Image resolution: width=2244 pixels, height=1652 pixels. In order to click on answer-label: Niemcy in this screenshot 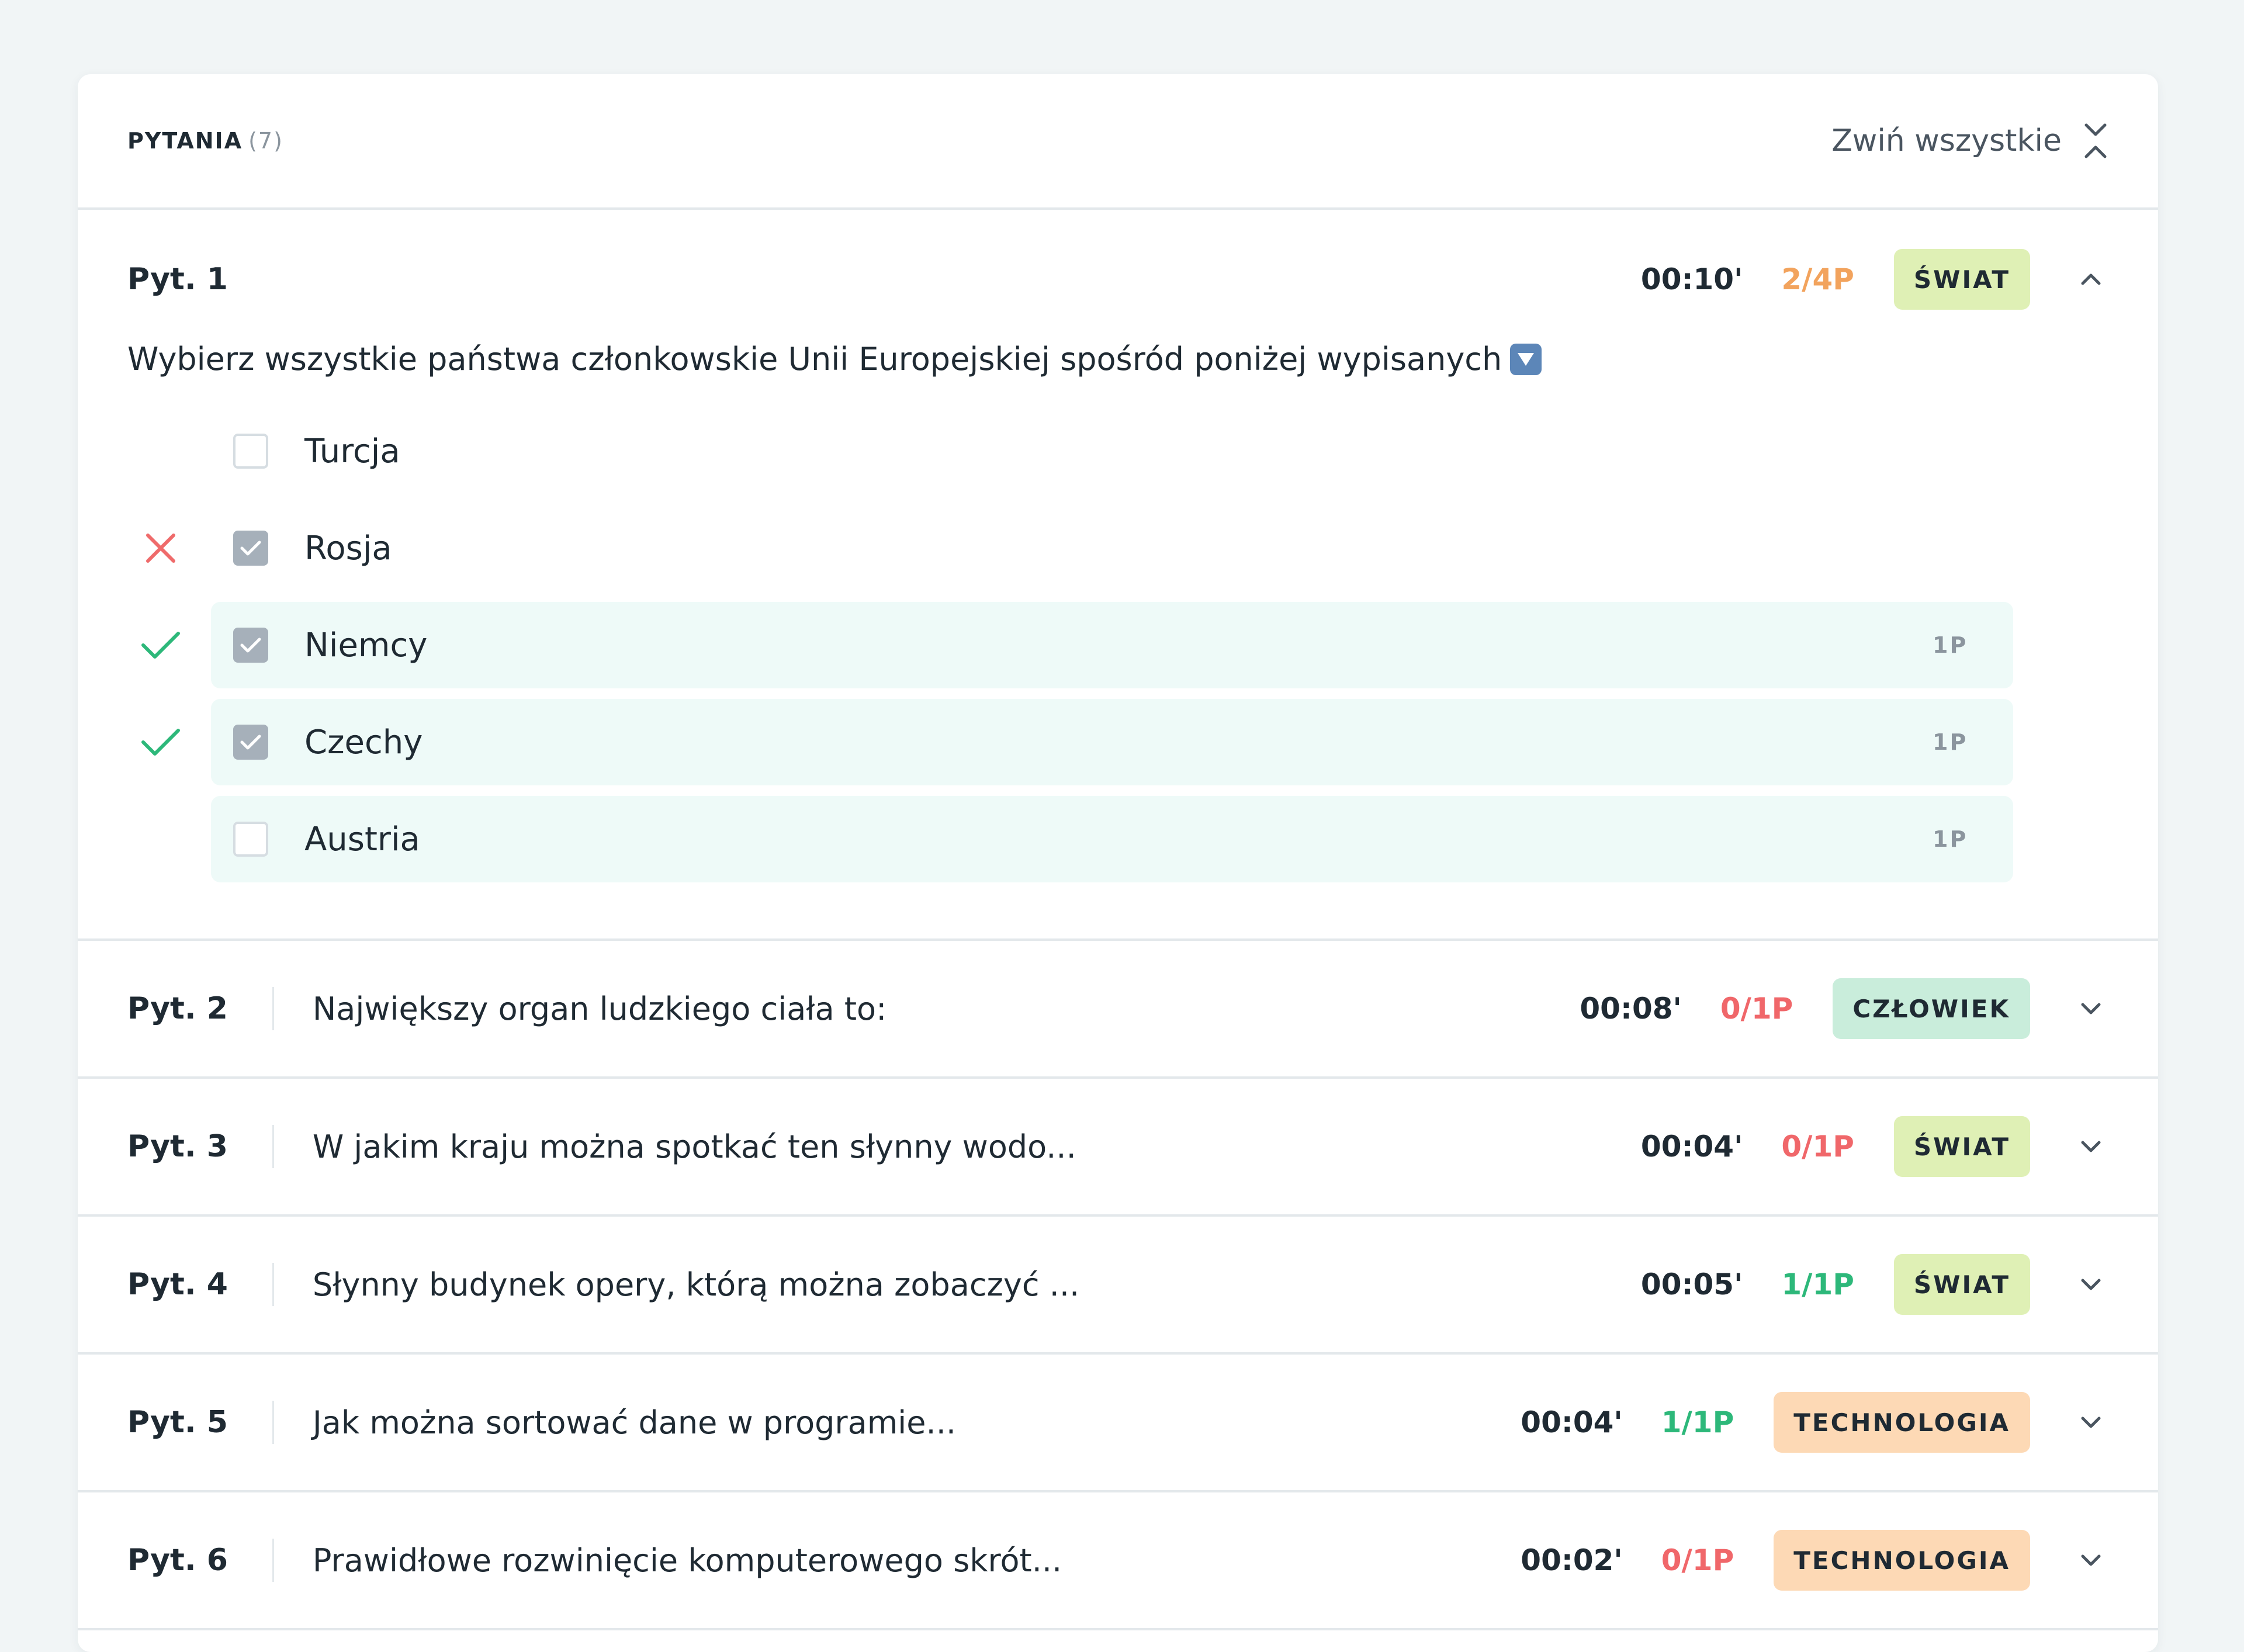, I will do `click(366, 645)`.